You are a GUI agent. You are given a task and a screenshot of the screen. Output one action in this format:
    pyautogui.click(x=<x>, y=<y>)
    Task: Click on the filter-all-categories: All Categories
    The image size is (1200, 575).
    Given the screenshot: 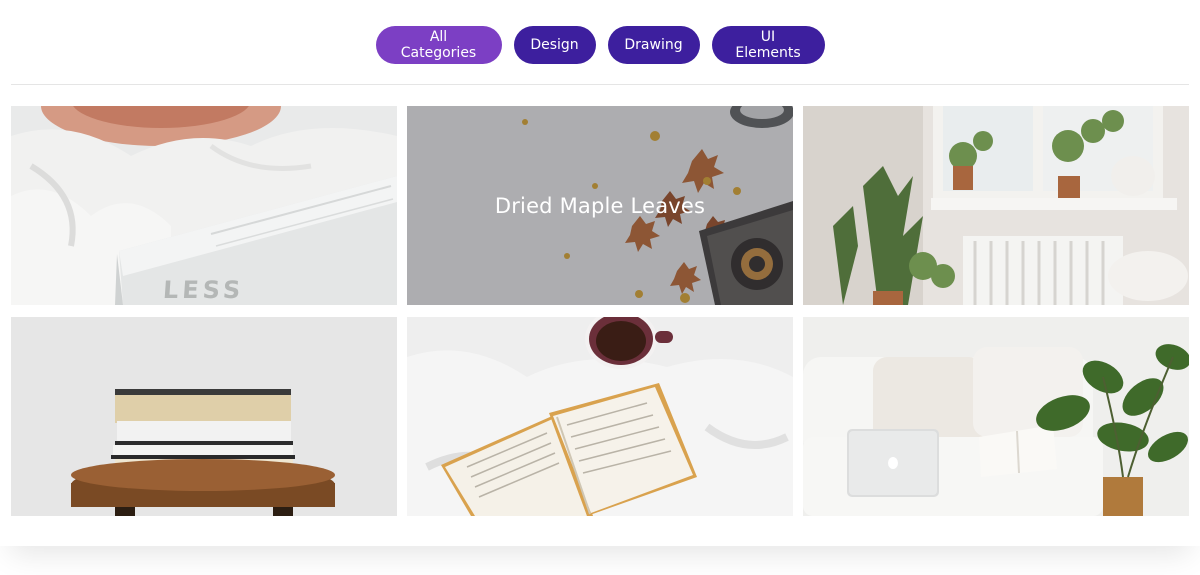 What is the action you would take?
    pyautogui.click(x=438, y=45)
    